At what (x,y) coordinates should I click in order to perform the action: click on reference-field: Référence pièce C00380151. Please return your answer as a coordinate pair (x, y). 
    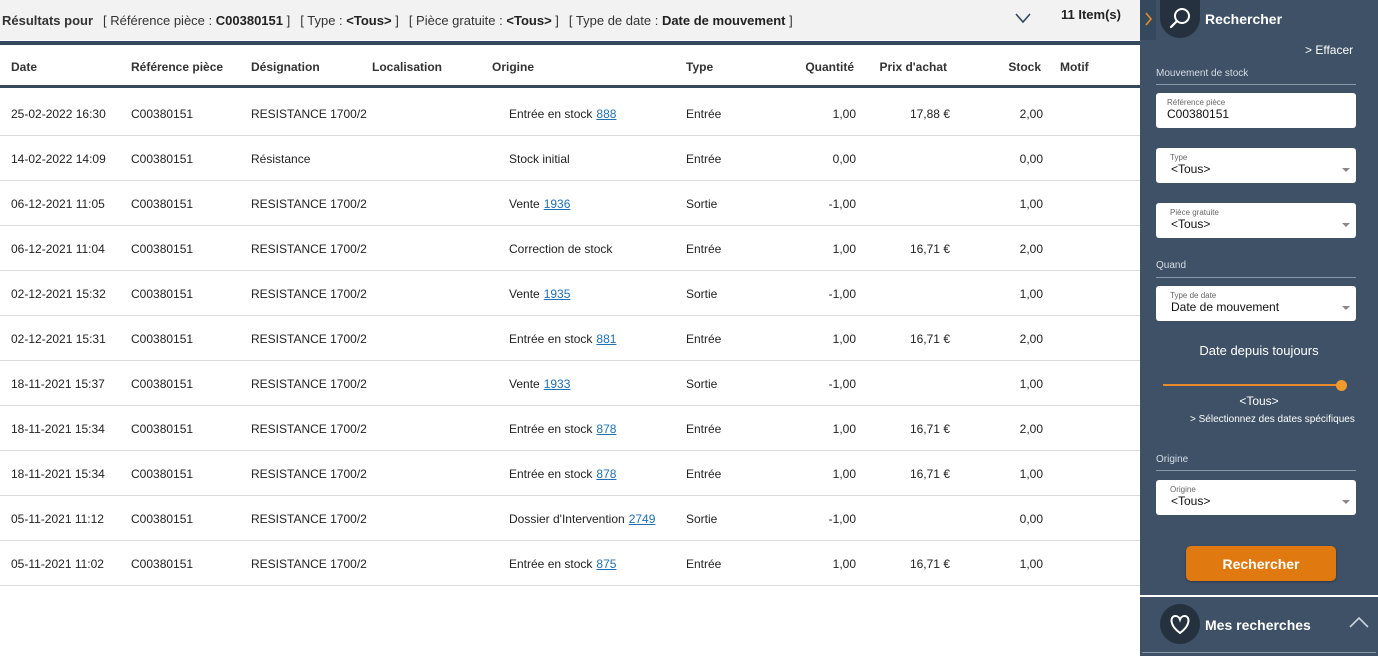
    Looking at the image, I should click on (1256, 110).